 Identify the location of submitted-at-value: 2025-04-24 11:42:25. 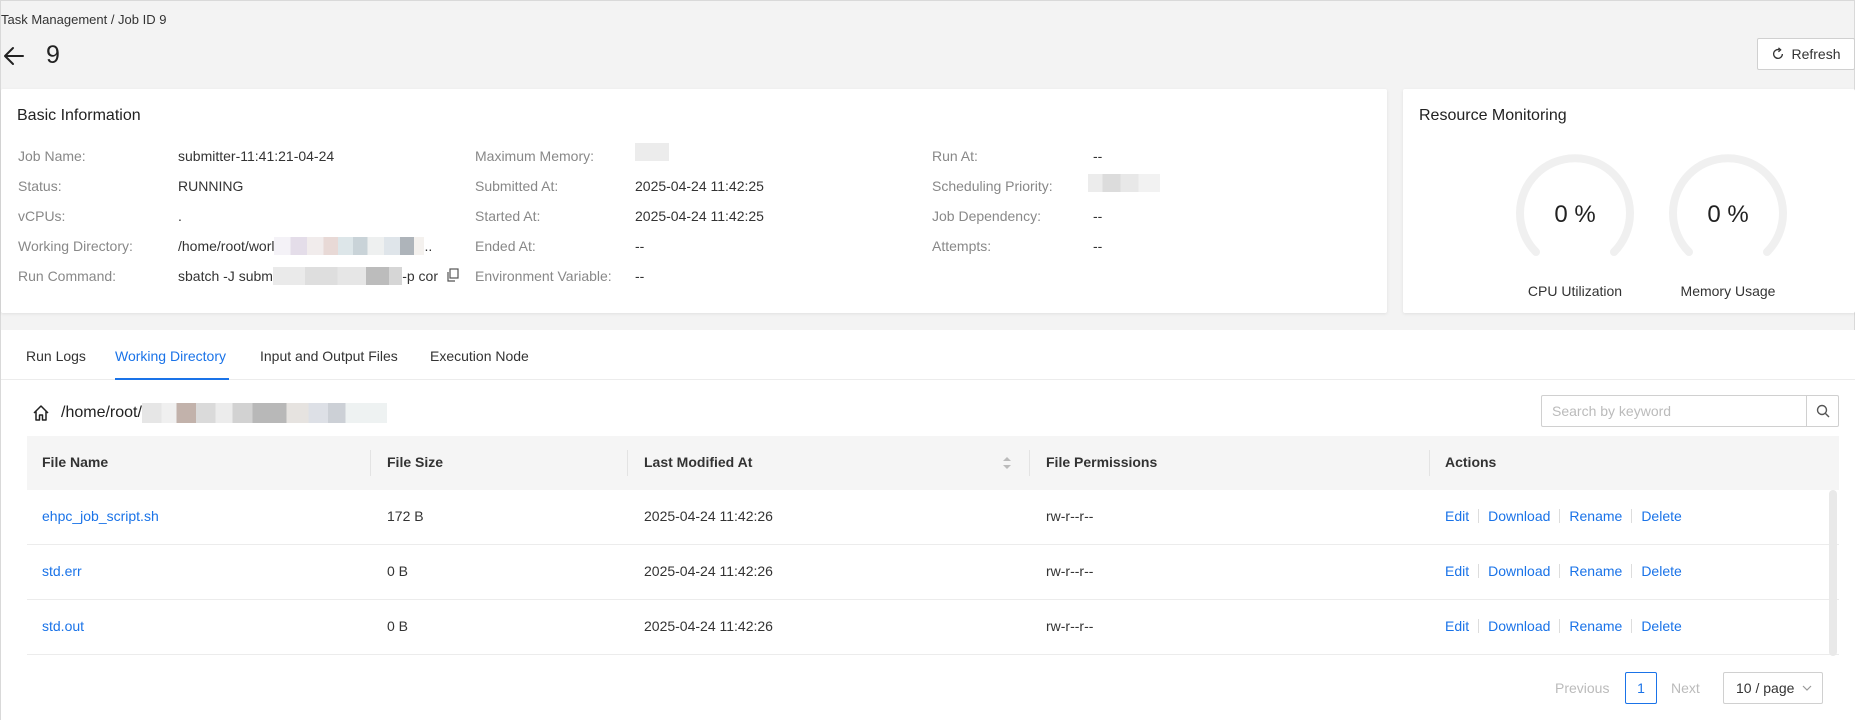
(699, 186).